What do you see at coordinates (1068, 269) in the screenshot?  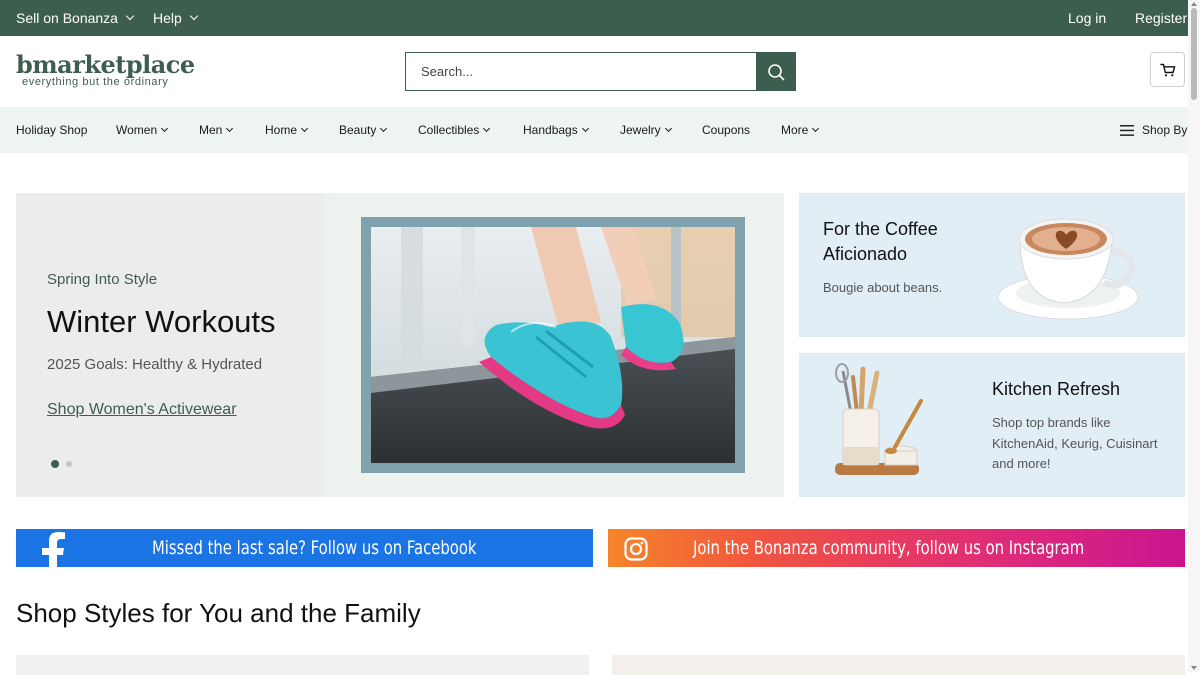 I see `coffee-cup-image` at bounding box center [1068, 269].